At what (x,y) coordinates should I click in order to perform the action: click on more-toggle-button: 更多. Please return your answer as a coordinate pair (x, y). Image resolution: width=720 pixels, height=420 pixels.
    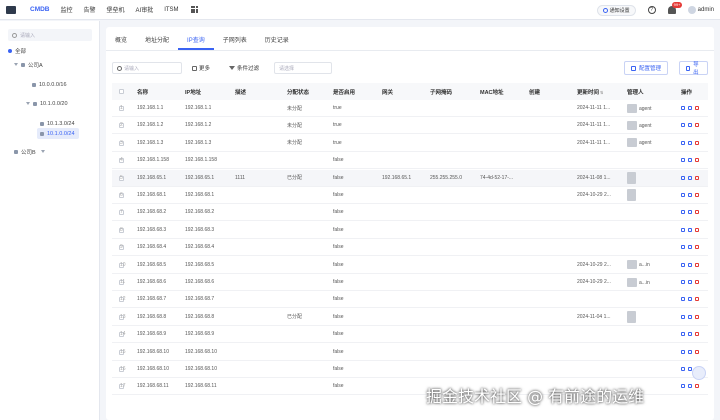
    Looking at the image, I should click on (201, 68).